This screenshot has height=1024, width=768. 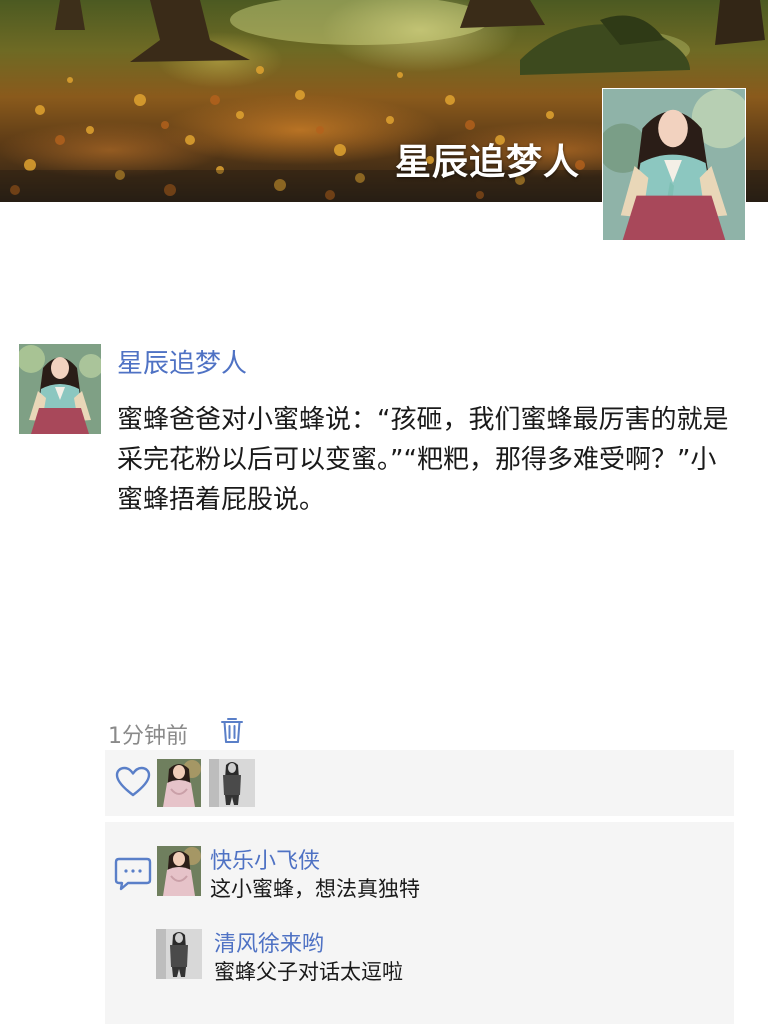 I want to click on comment-author: 清风徐来哟, so click(x=269, y=942).